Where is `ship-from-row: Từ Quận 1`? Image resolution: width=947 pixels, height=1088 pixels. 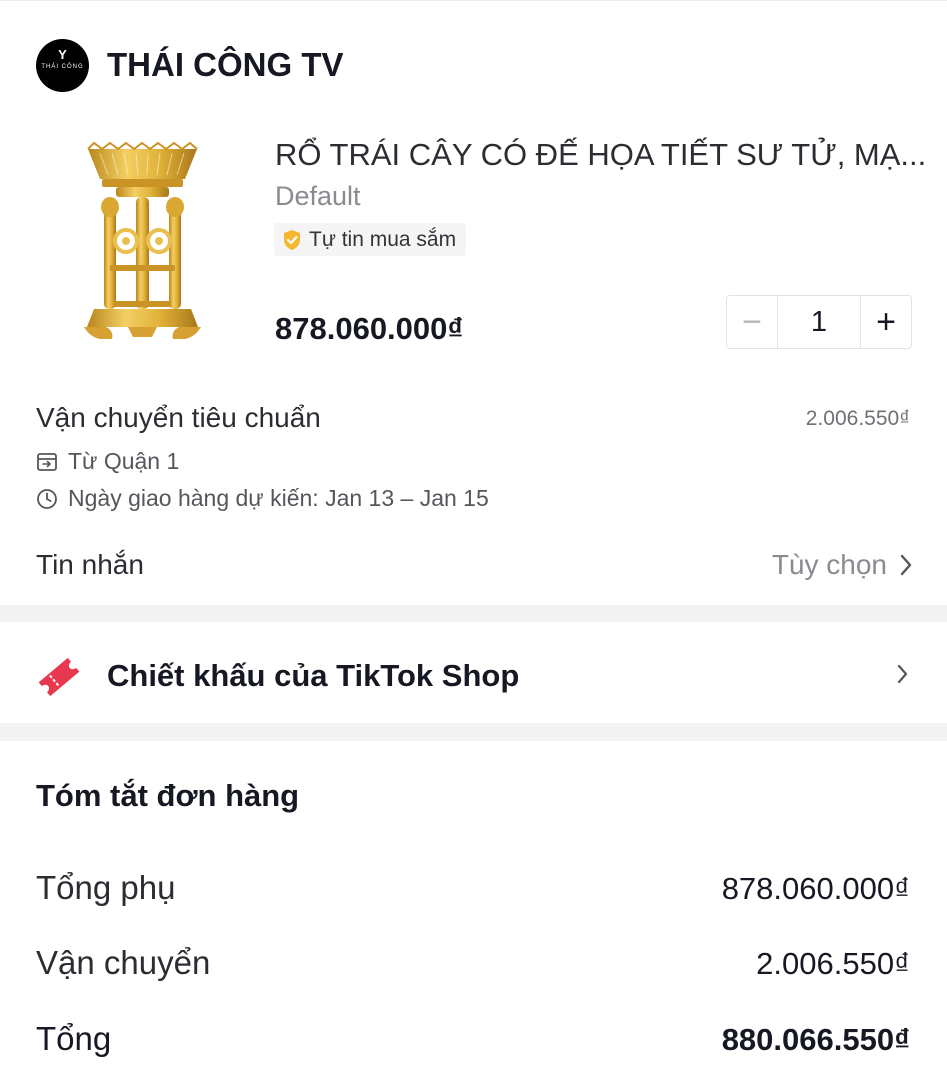 ship-from-row: Từ Quận 1 is located at coordinates (107, 461).